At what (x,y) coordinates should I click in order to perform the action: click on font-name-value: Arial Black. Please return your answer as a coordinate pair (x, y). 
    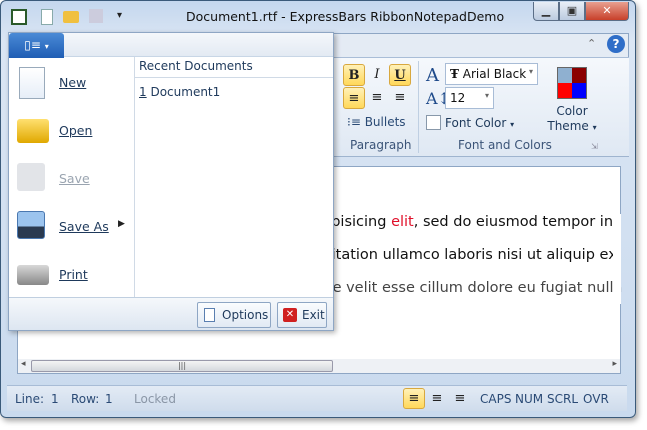
    Looking at the image, I should click on (494, 74).